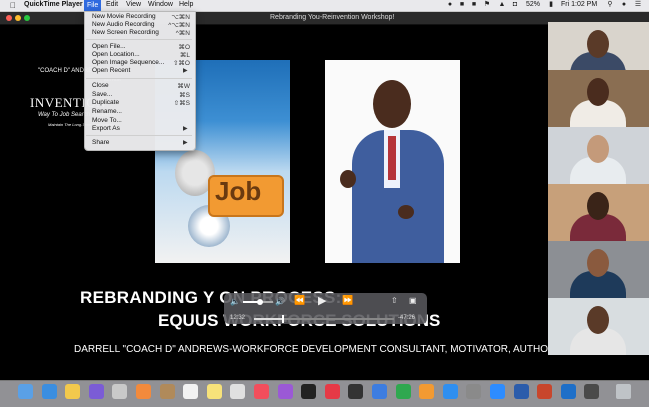 The height and width of the screenshot is (407, 649). I want to click on trash-icon, so click(623, 391).